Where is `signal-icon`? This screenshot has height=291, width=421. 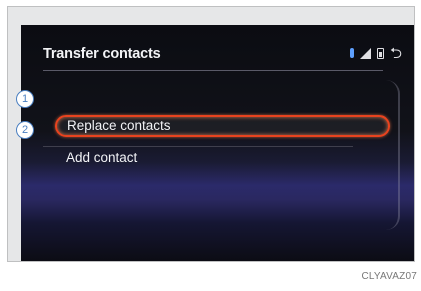
signal-icon is located at coordinates (365, 53).